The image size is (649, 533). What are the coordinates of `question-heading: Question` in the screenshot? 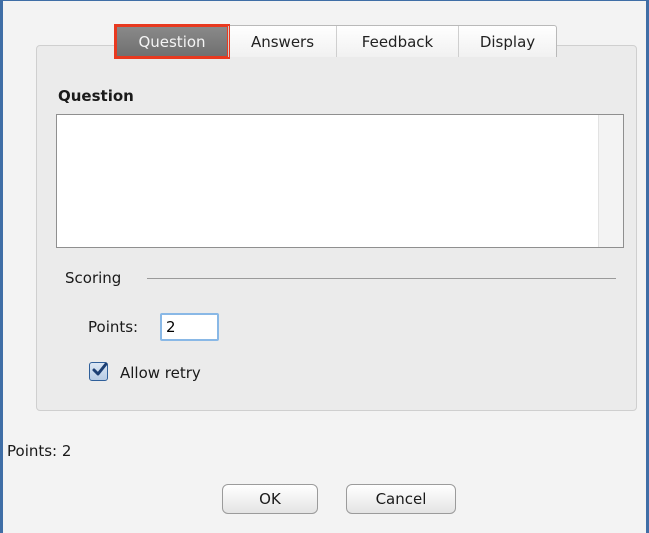 It's located at (96, 96).